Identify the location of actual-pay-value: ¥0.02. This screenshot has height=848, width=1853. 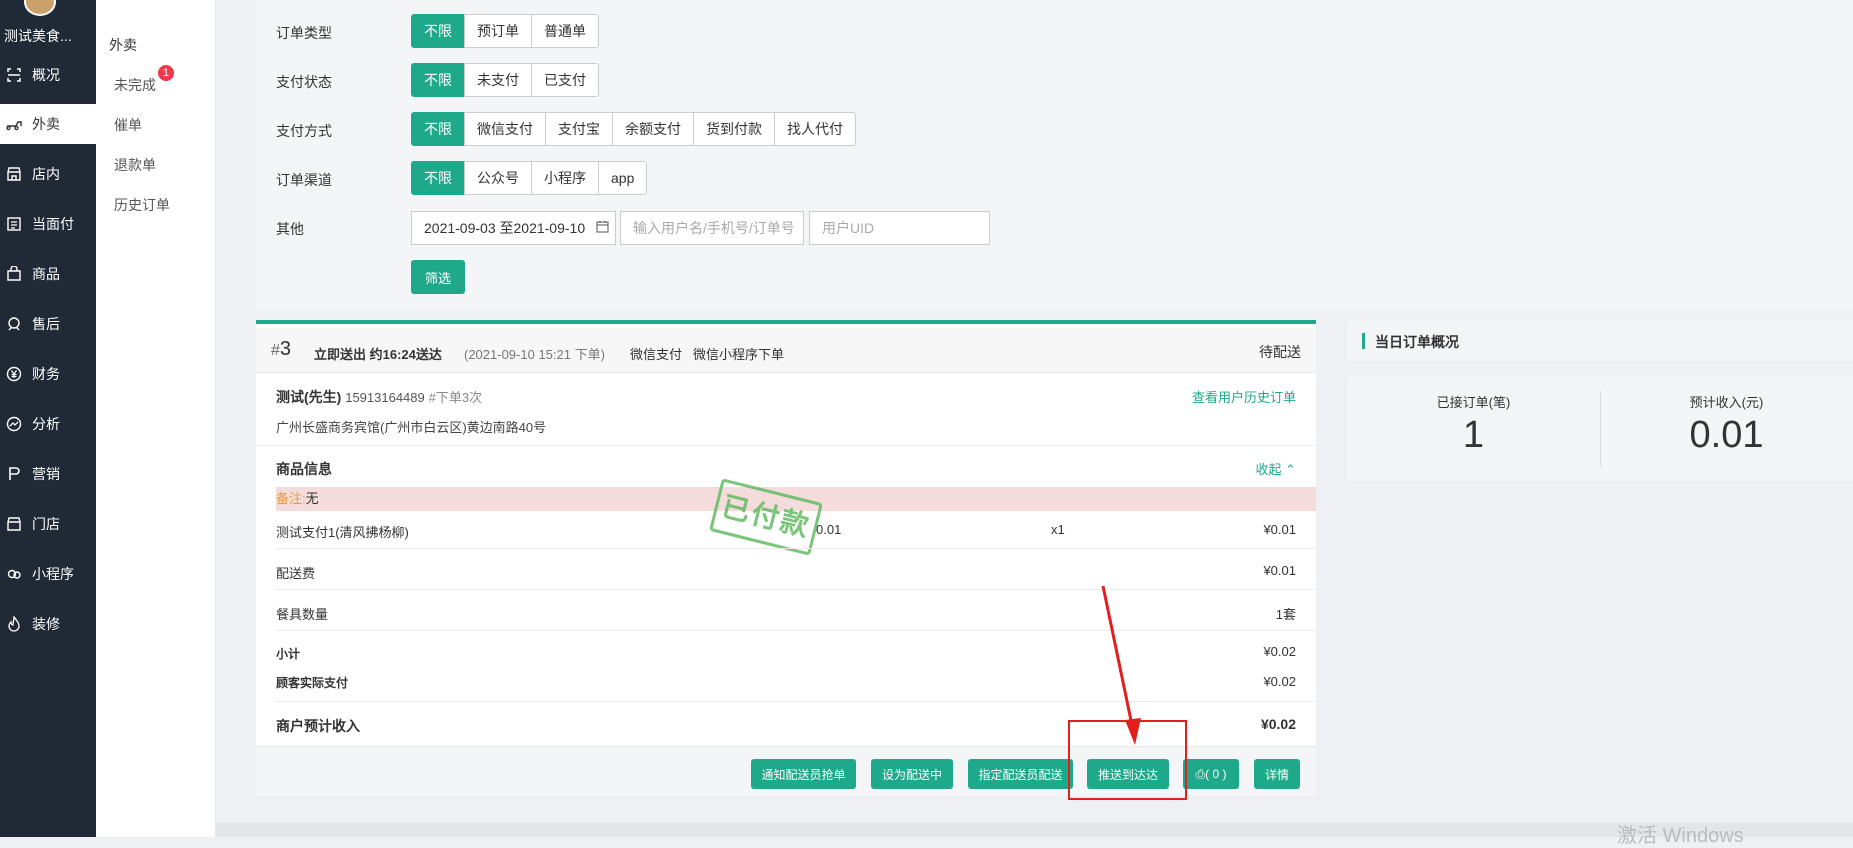
(1279, 681).